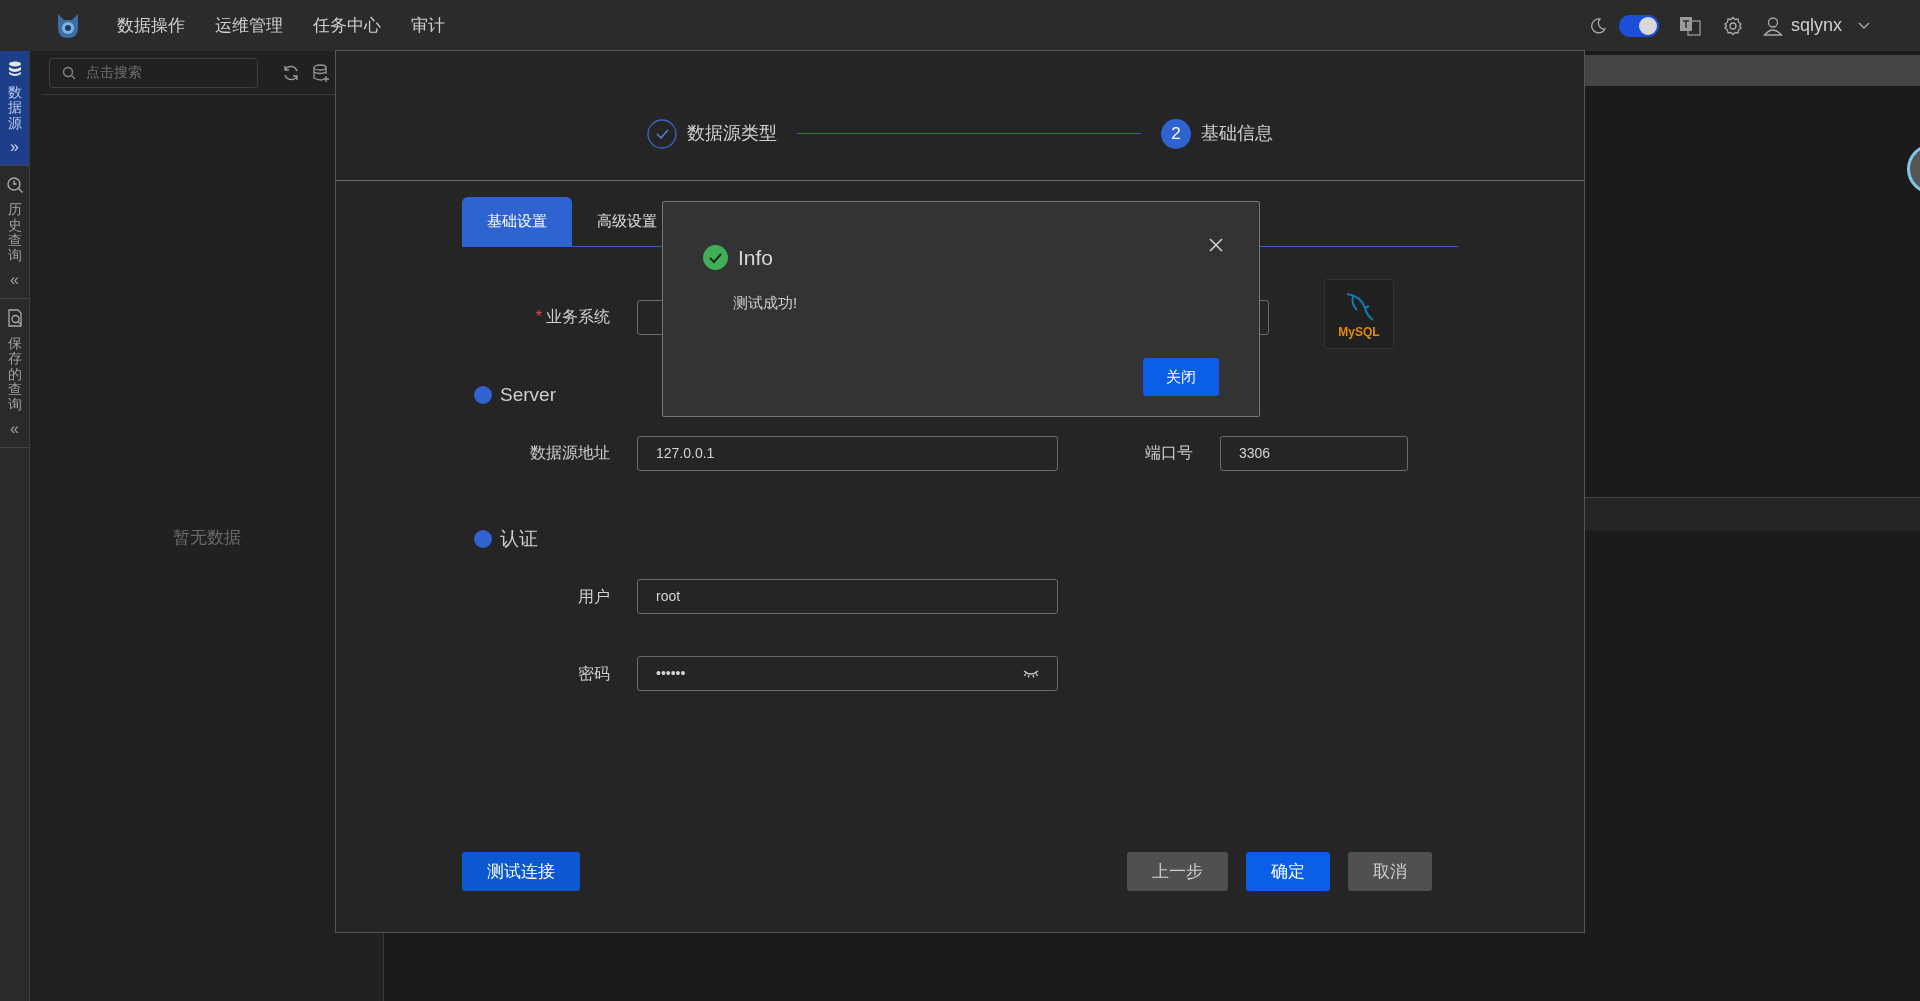 Image resolution: width=1920 pixels, height=1001 pixels. What do you see at coordinates (68, 25) in the screenshot?
I see `cat-logo-icon` at bounding box center [68, 25].